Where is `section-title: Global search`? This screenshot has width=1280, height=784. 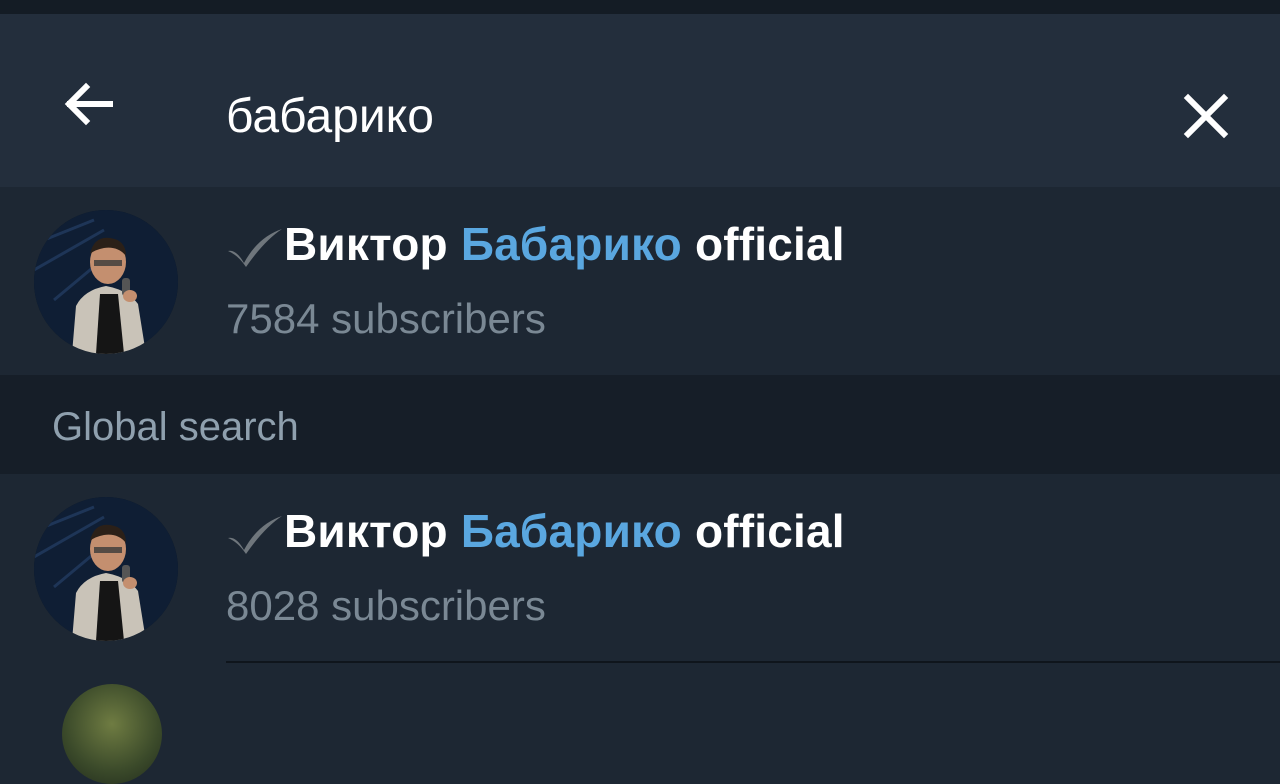
section-title: Global search is located at coordinates (175, 427).